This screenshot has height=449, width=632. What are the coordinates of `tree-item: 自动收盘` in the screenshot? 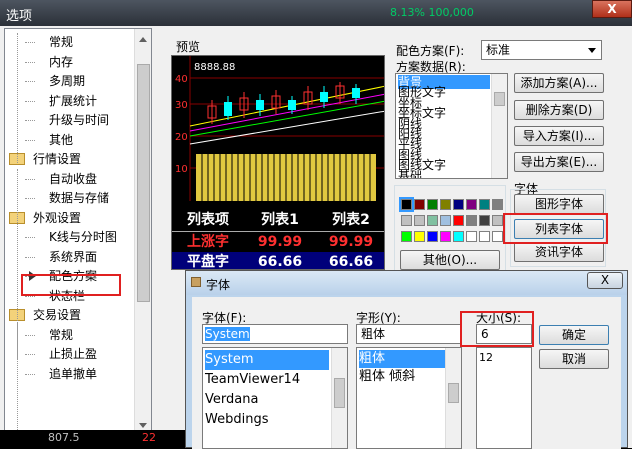 It's located at (61, 179).